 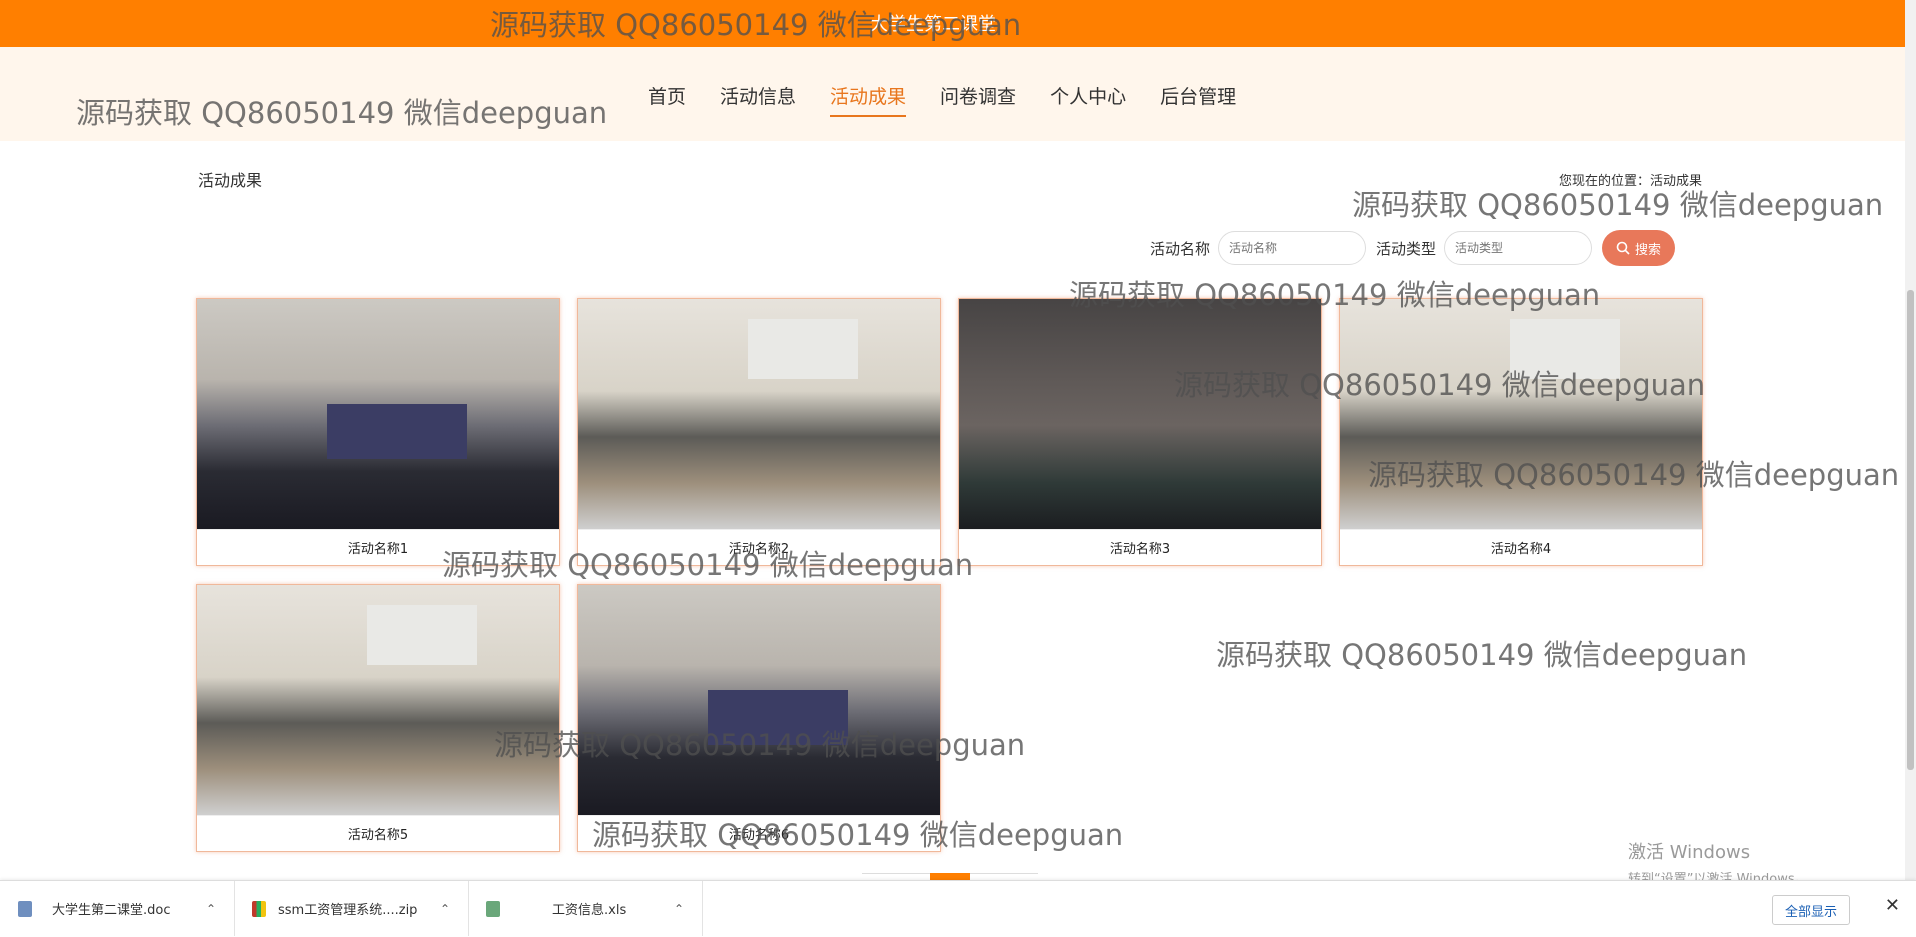 What do you see at coordinates (1521, 549) in the screenshot?
I see `card-caption: 活动名称4` at bounding box center [1521, 549].